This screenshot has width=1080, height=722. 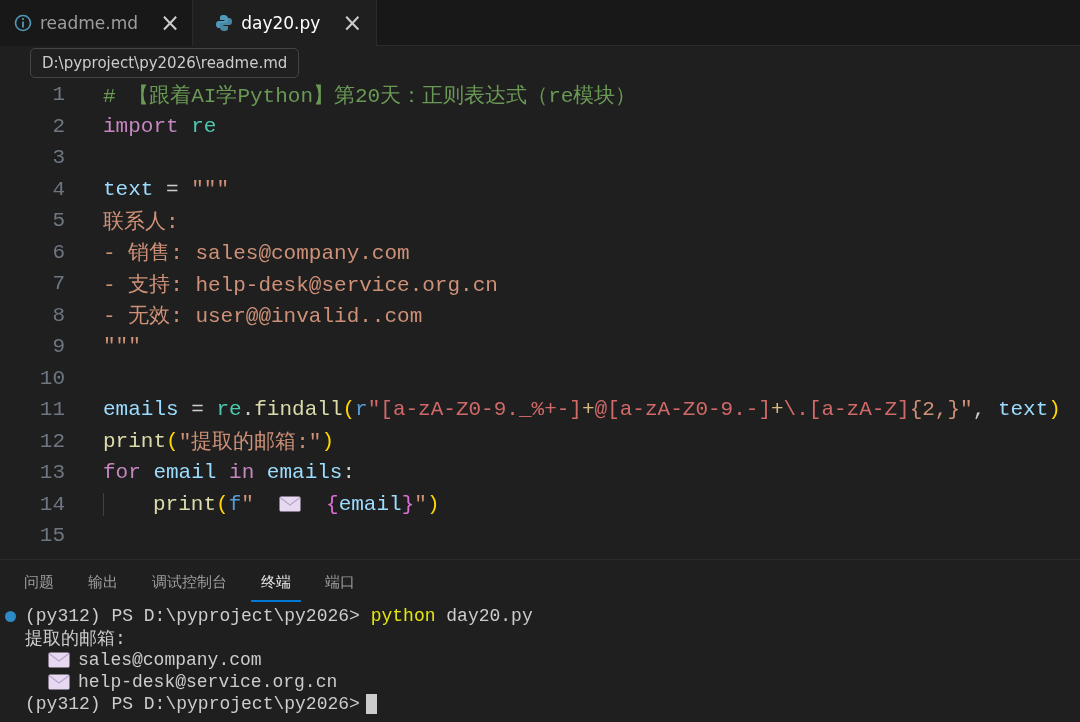 I want to click on code-token: :, so click(x=349, y=473).